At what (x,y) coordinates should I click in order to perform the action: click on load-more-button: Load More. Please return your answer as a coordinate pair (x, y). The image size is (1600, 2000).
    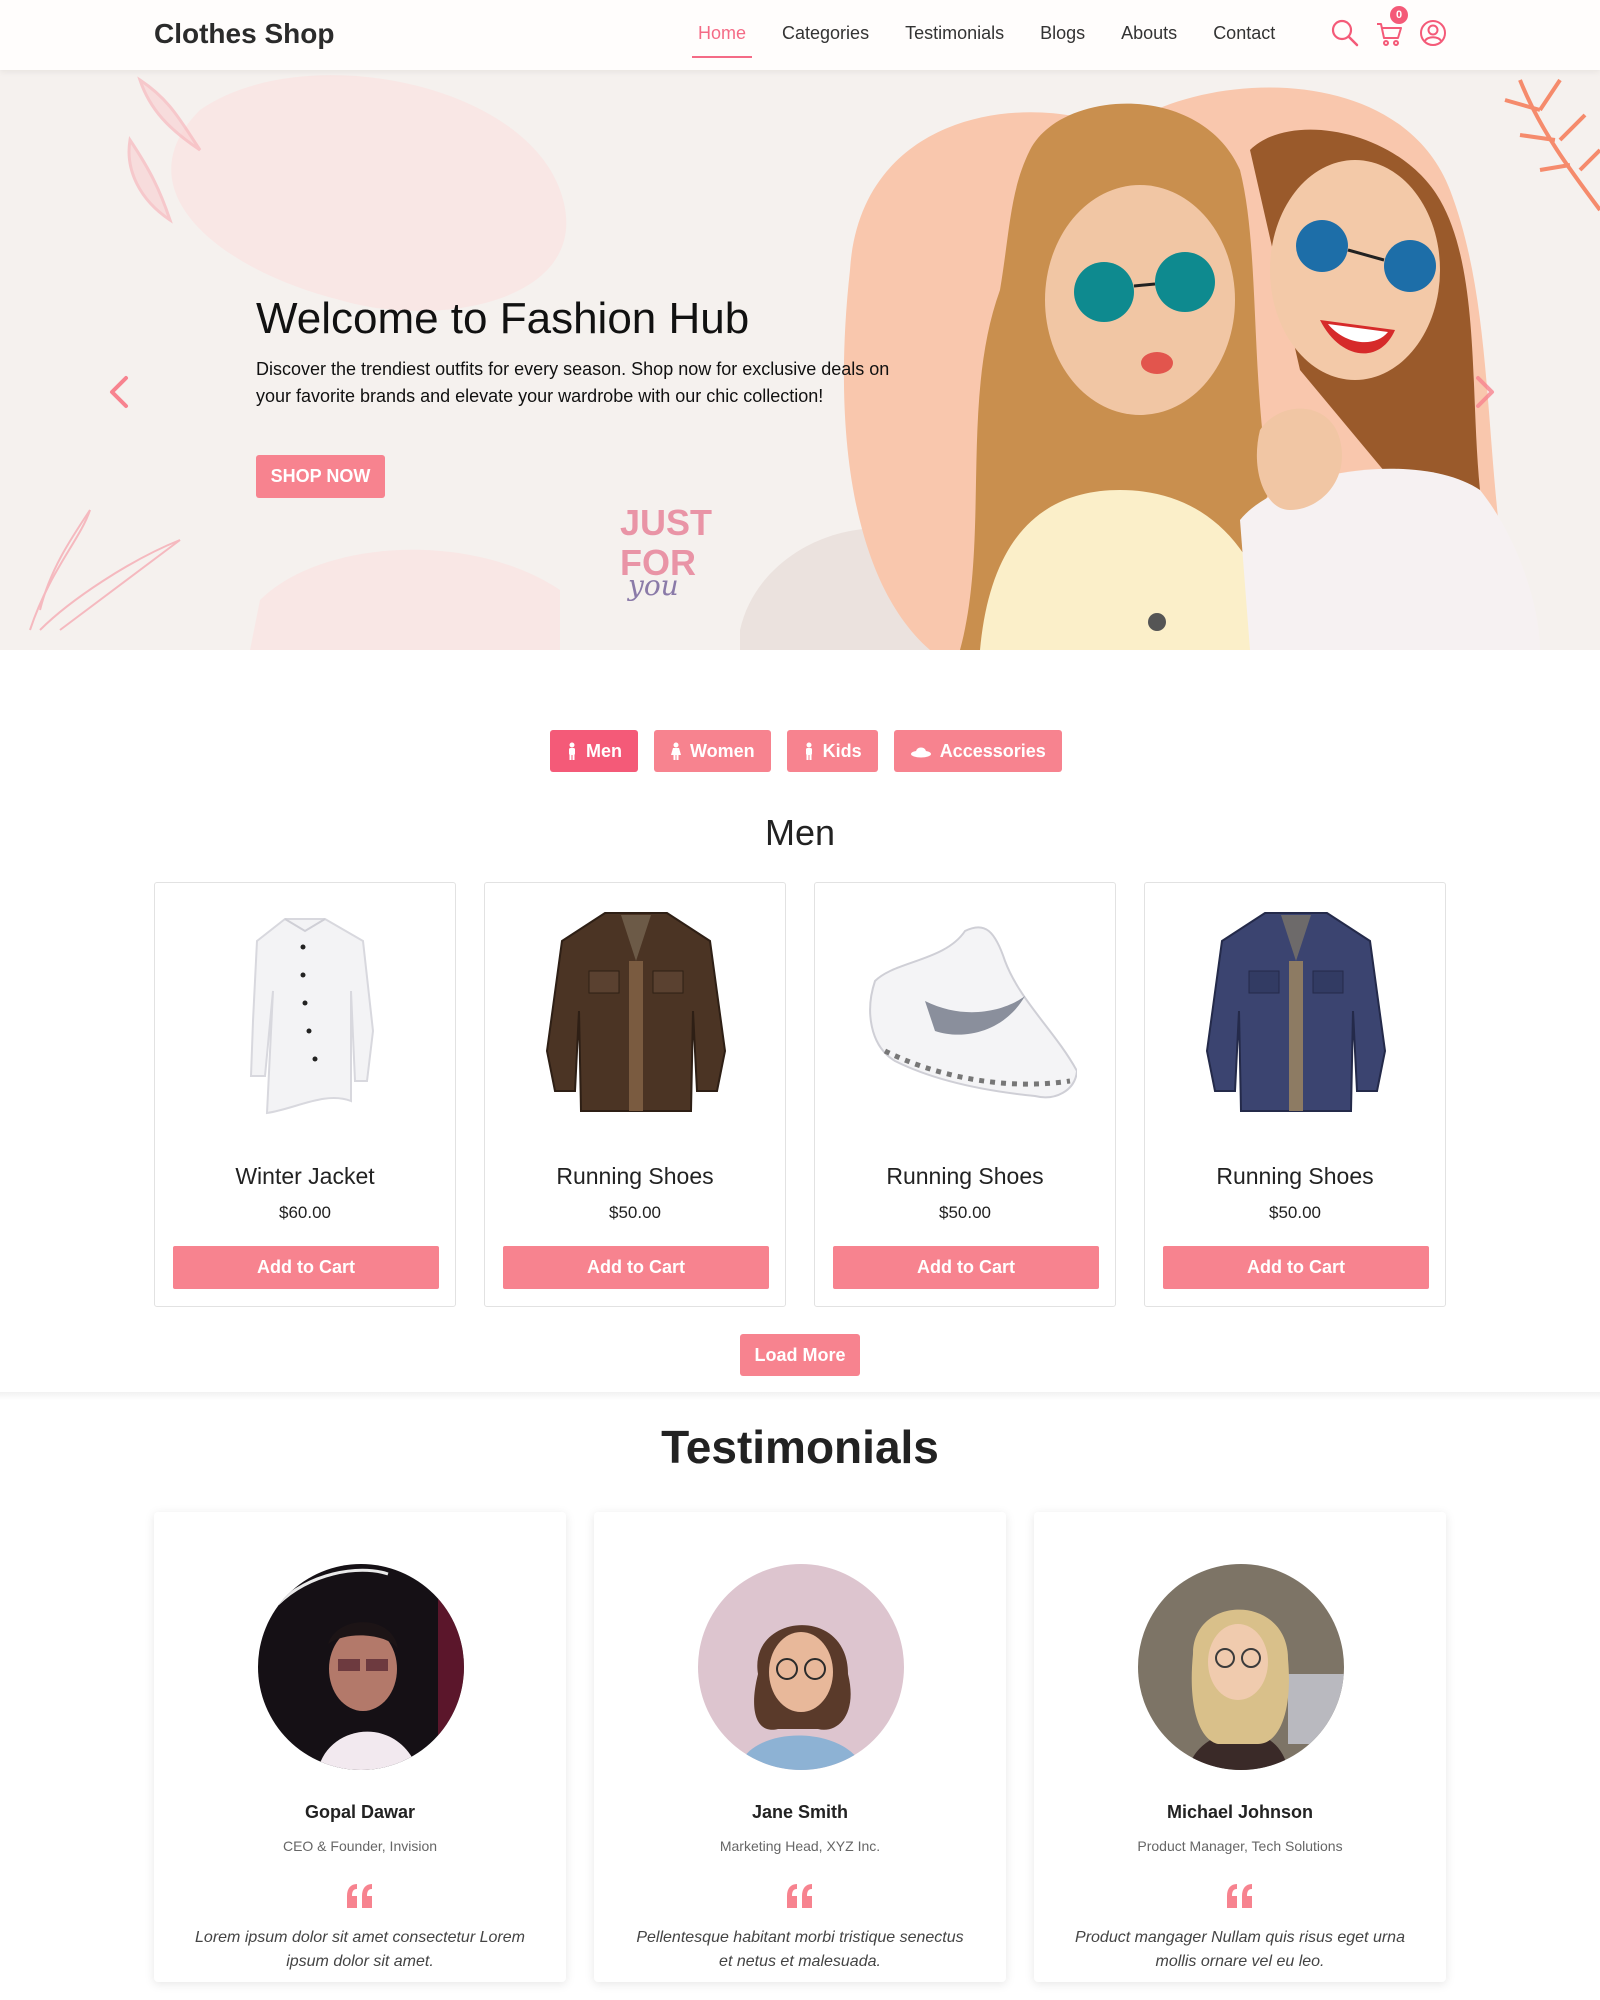
    Looking at the image, I should click on (800, 1355).